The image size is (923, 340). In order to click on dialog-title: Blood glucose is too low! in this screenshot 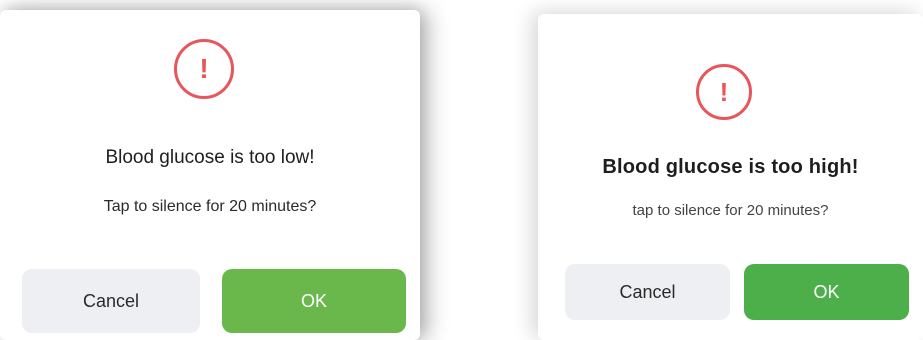, I will do `click(210, 157)`.